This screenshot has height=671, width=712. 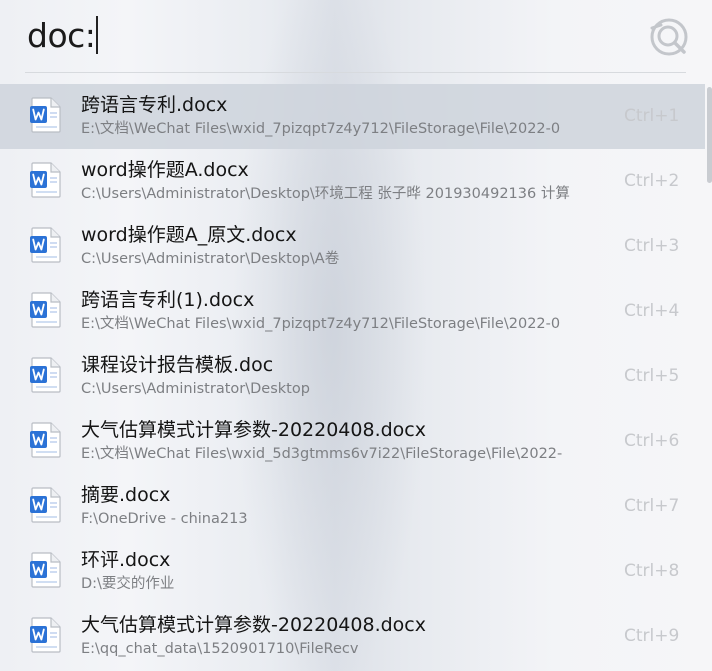 I want to click on search-query-text: doc:, so click(x=61, y=35).